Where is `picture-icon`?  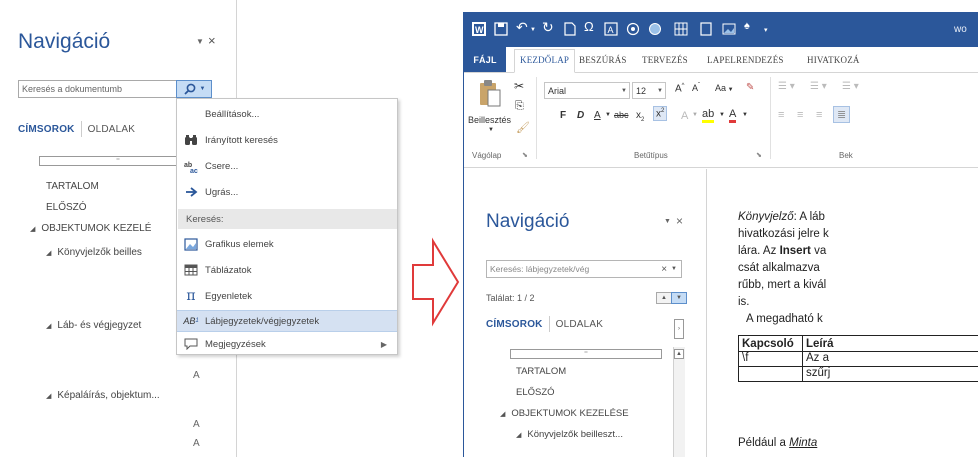
picture-icon is located at coordinates (729, 29).